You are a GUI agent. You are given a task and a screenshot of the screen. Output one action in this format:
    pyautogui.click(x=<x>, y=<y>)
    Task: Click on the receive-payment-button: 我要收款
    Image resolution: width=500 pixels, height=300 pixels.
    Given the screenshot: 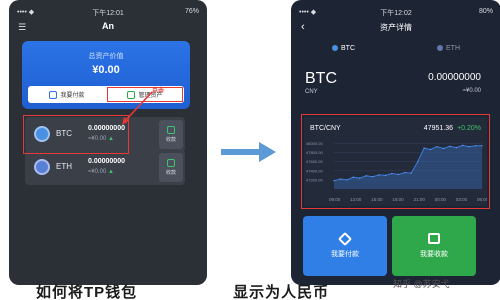 What is the action you would take?
    pyautogui.click(x=434, y=246)
    